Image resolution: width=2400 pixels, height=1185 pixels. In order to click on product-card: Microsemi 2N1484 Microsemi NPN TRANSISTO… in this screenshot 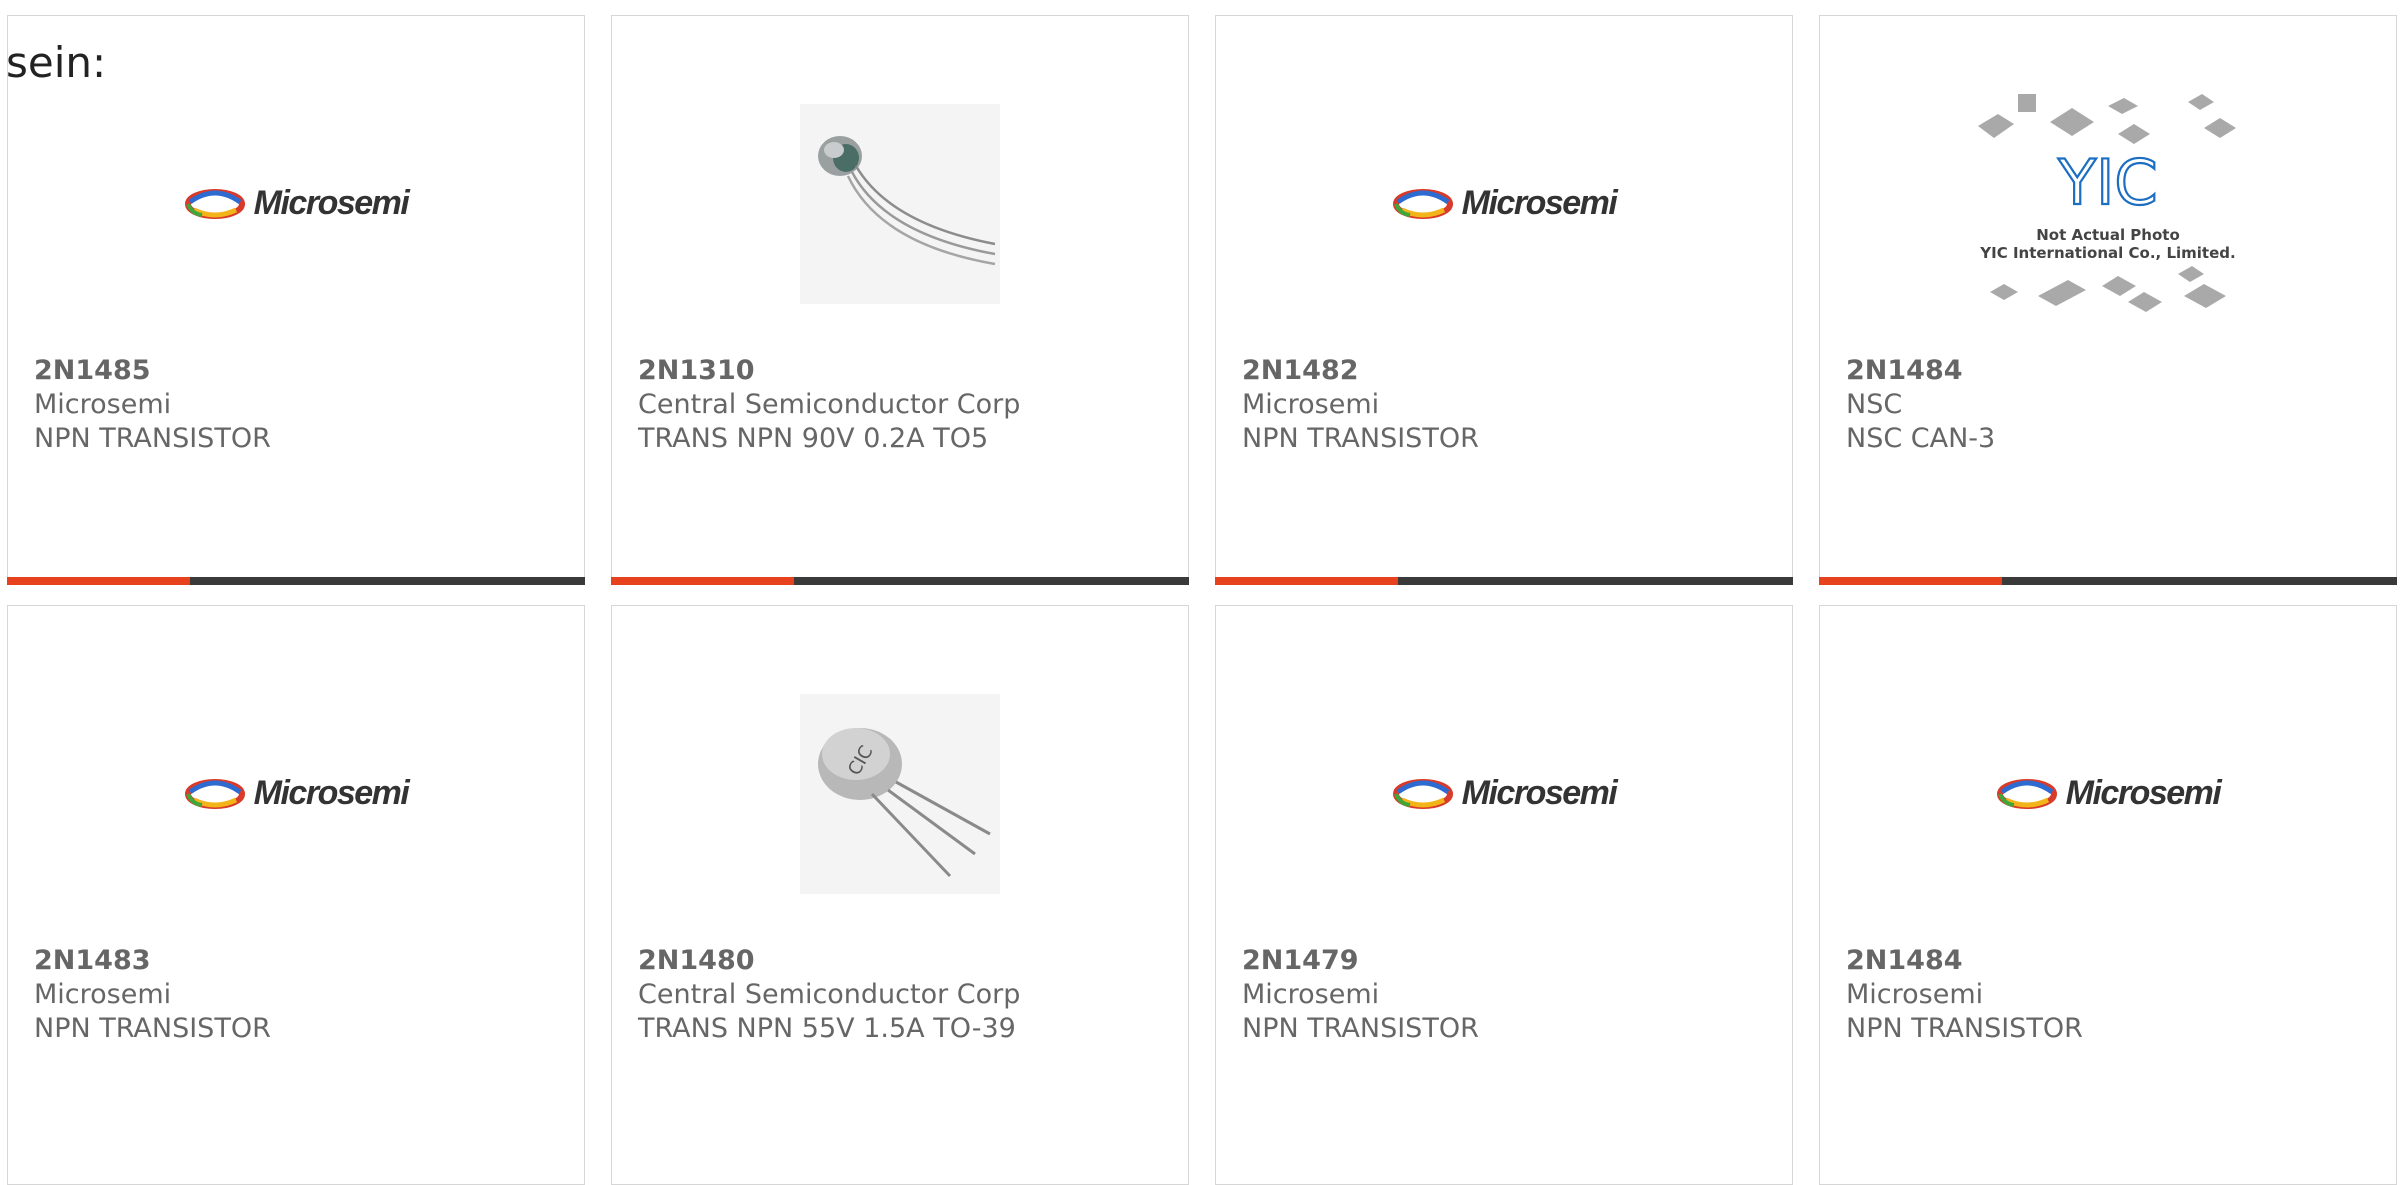, I will do `click(2108, 895)`.